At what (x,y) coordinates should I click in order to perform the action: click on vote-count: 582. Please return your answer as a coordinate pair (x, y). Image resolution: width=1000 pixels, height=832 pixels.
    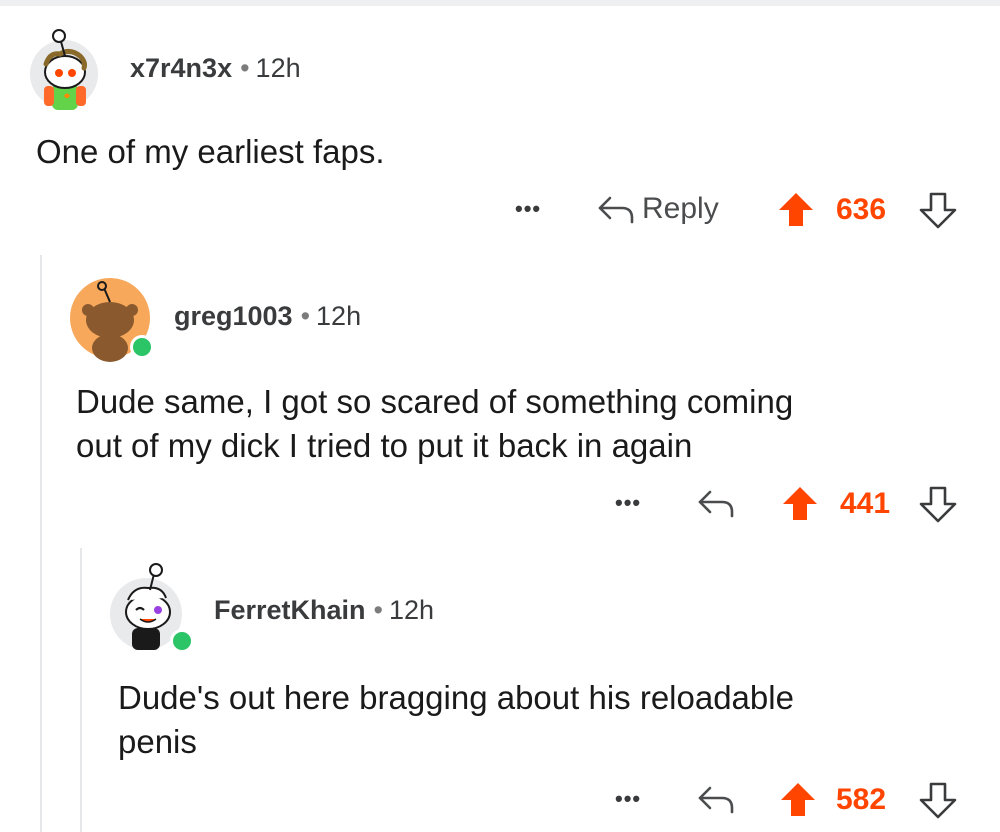
    Looking at the image, I should click on (861, 799).